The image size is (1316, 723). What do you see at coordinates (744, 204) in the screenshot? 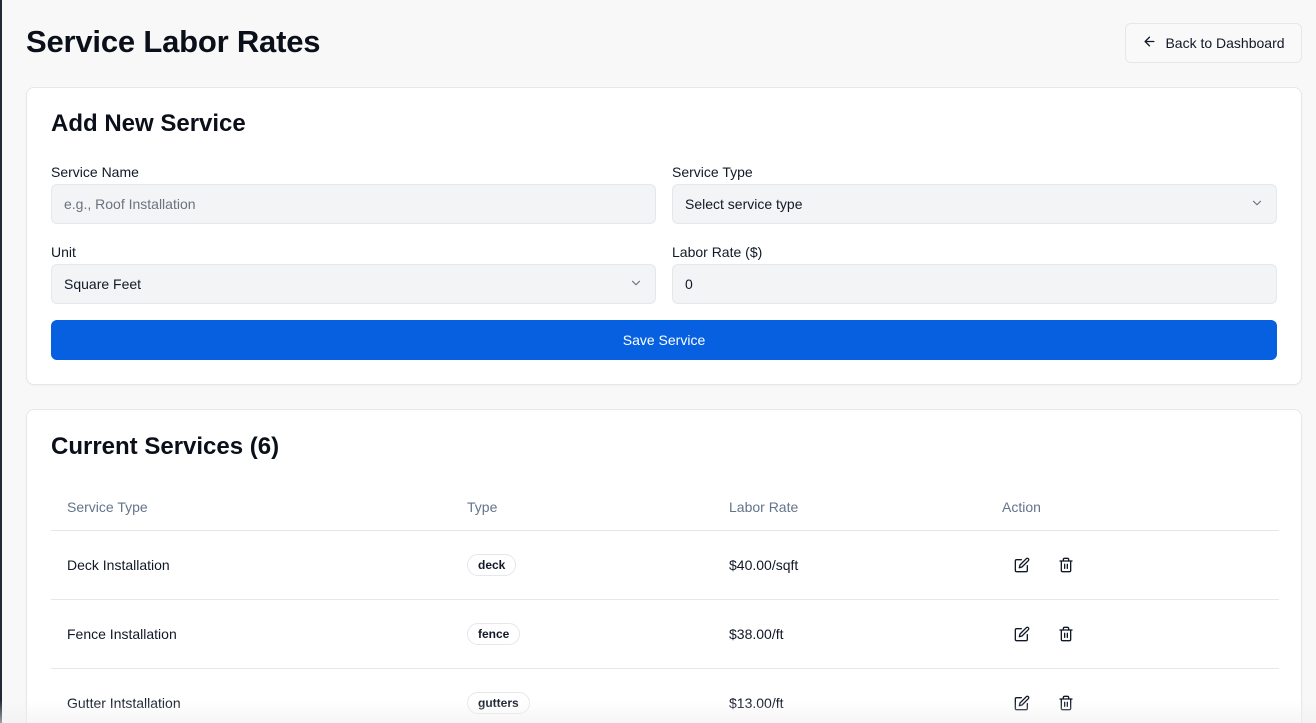
I see `service-type-value: Select service type` at bounding box center [744, 204].